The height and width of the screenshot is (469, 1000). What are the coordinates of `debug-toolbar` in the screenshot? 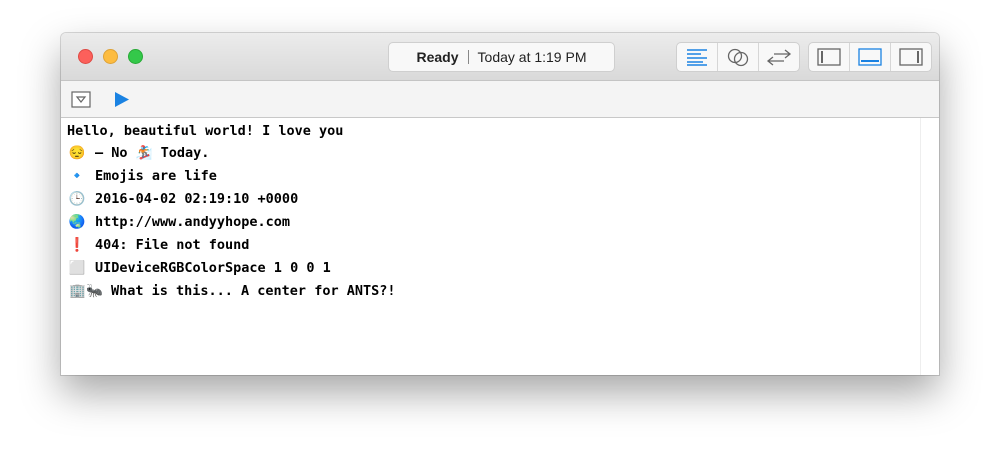 It's located at (500, 99).